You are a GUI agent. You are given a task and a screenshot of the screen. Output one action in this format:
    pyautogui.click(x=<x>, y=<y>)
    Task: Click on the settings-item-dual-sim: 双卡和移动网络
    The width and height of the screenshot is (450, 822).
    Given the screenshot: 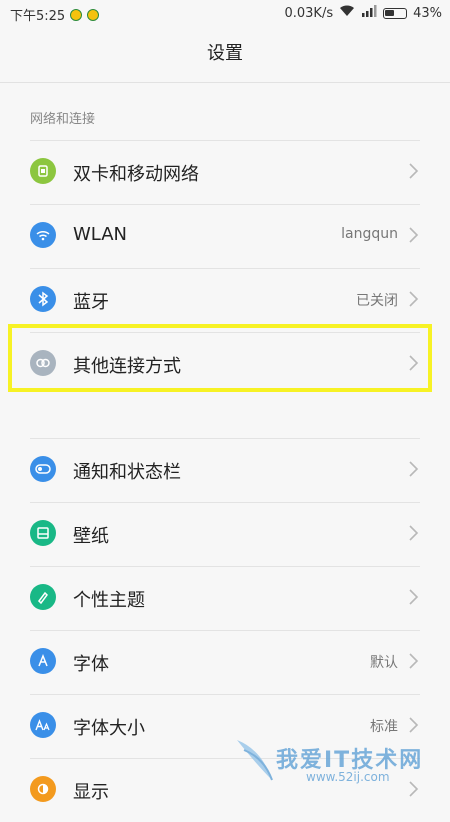 What is the action you would take?
    pyautogui.click(x=225, y=172)
    